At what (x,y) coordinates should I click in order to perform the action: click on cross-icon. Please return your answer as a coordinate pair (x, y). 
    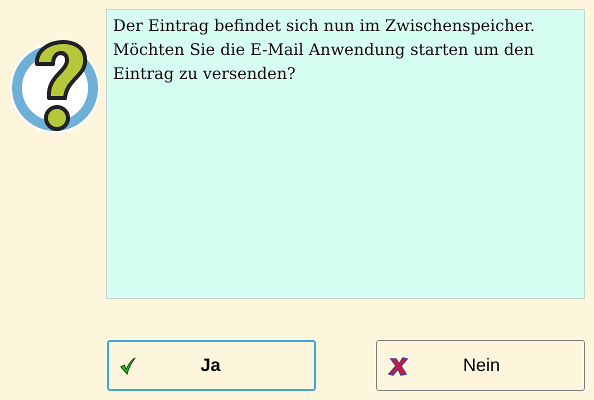
    Looking at the image, I should click on (398, 365).